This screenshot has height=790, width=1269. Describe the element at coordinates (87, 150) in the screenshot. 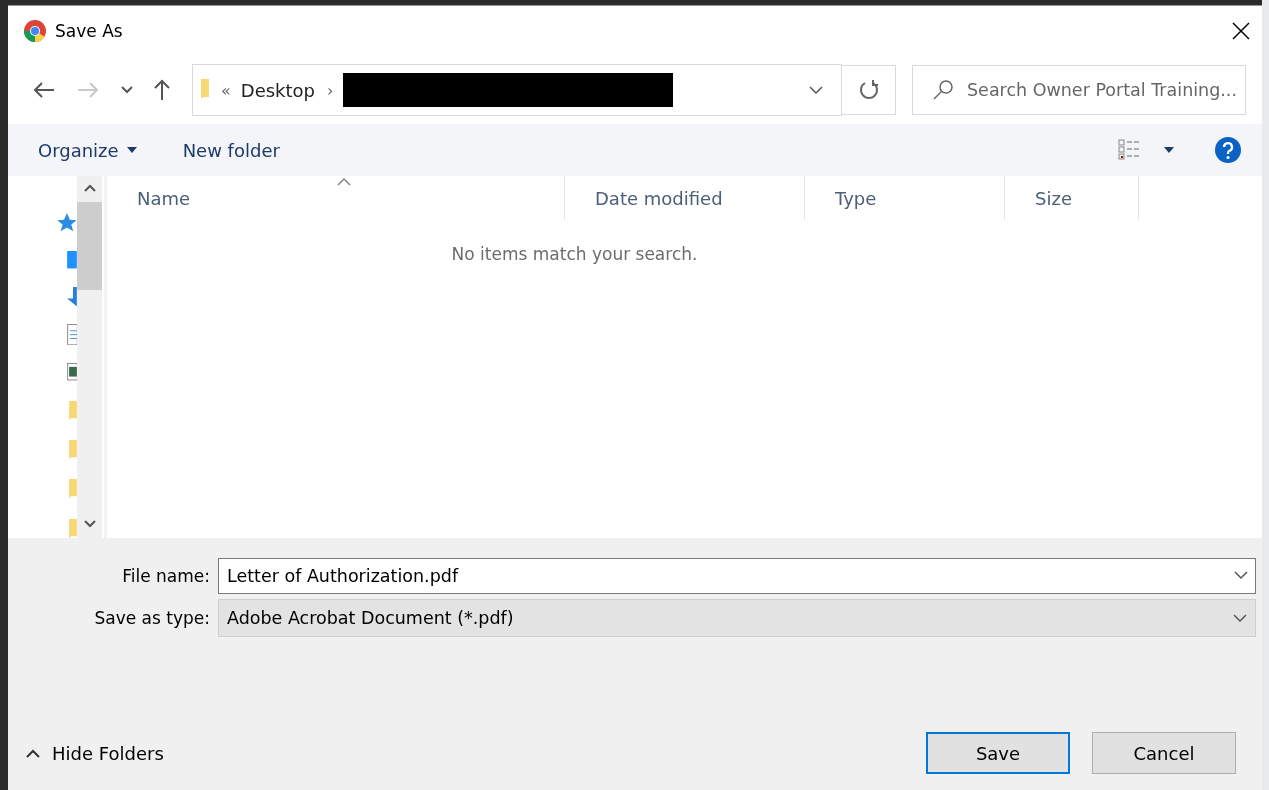

I see `organize-menu-button: Organize` at that location.